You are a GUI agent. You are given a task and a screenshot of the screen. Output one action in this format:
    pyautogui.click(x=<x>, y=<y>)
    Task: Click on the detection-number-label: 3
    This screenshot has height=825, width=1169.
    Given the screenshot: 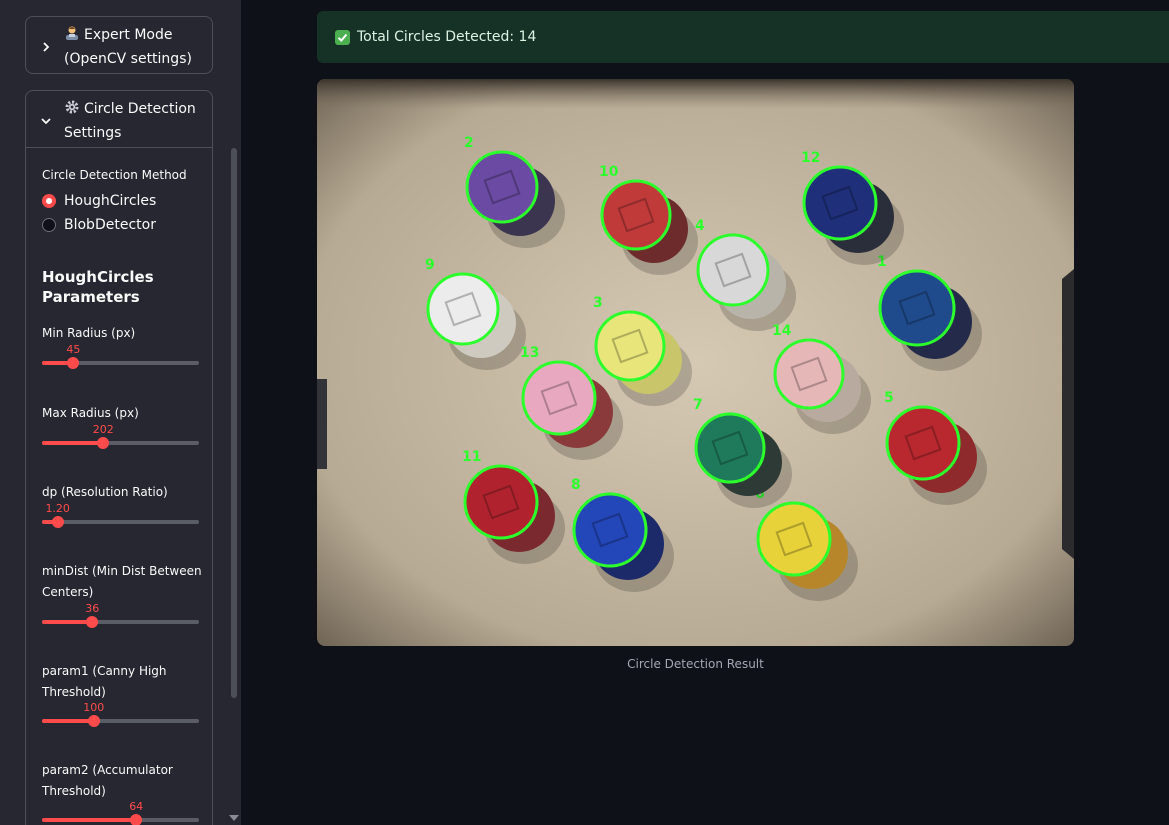 What is the action you would take?
    pyautogui.click(x=598, y=303)
    